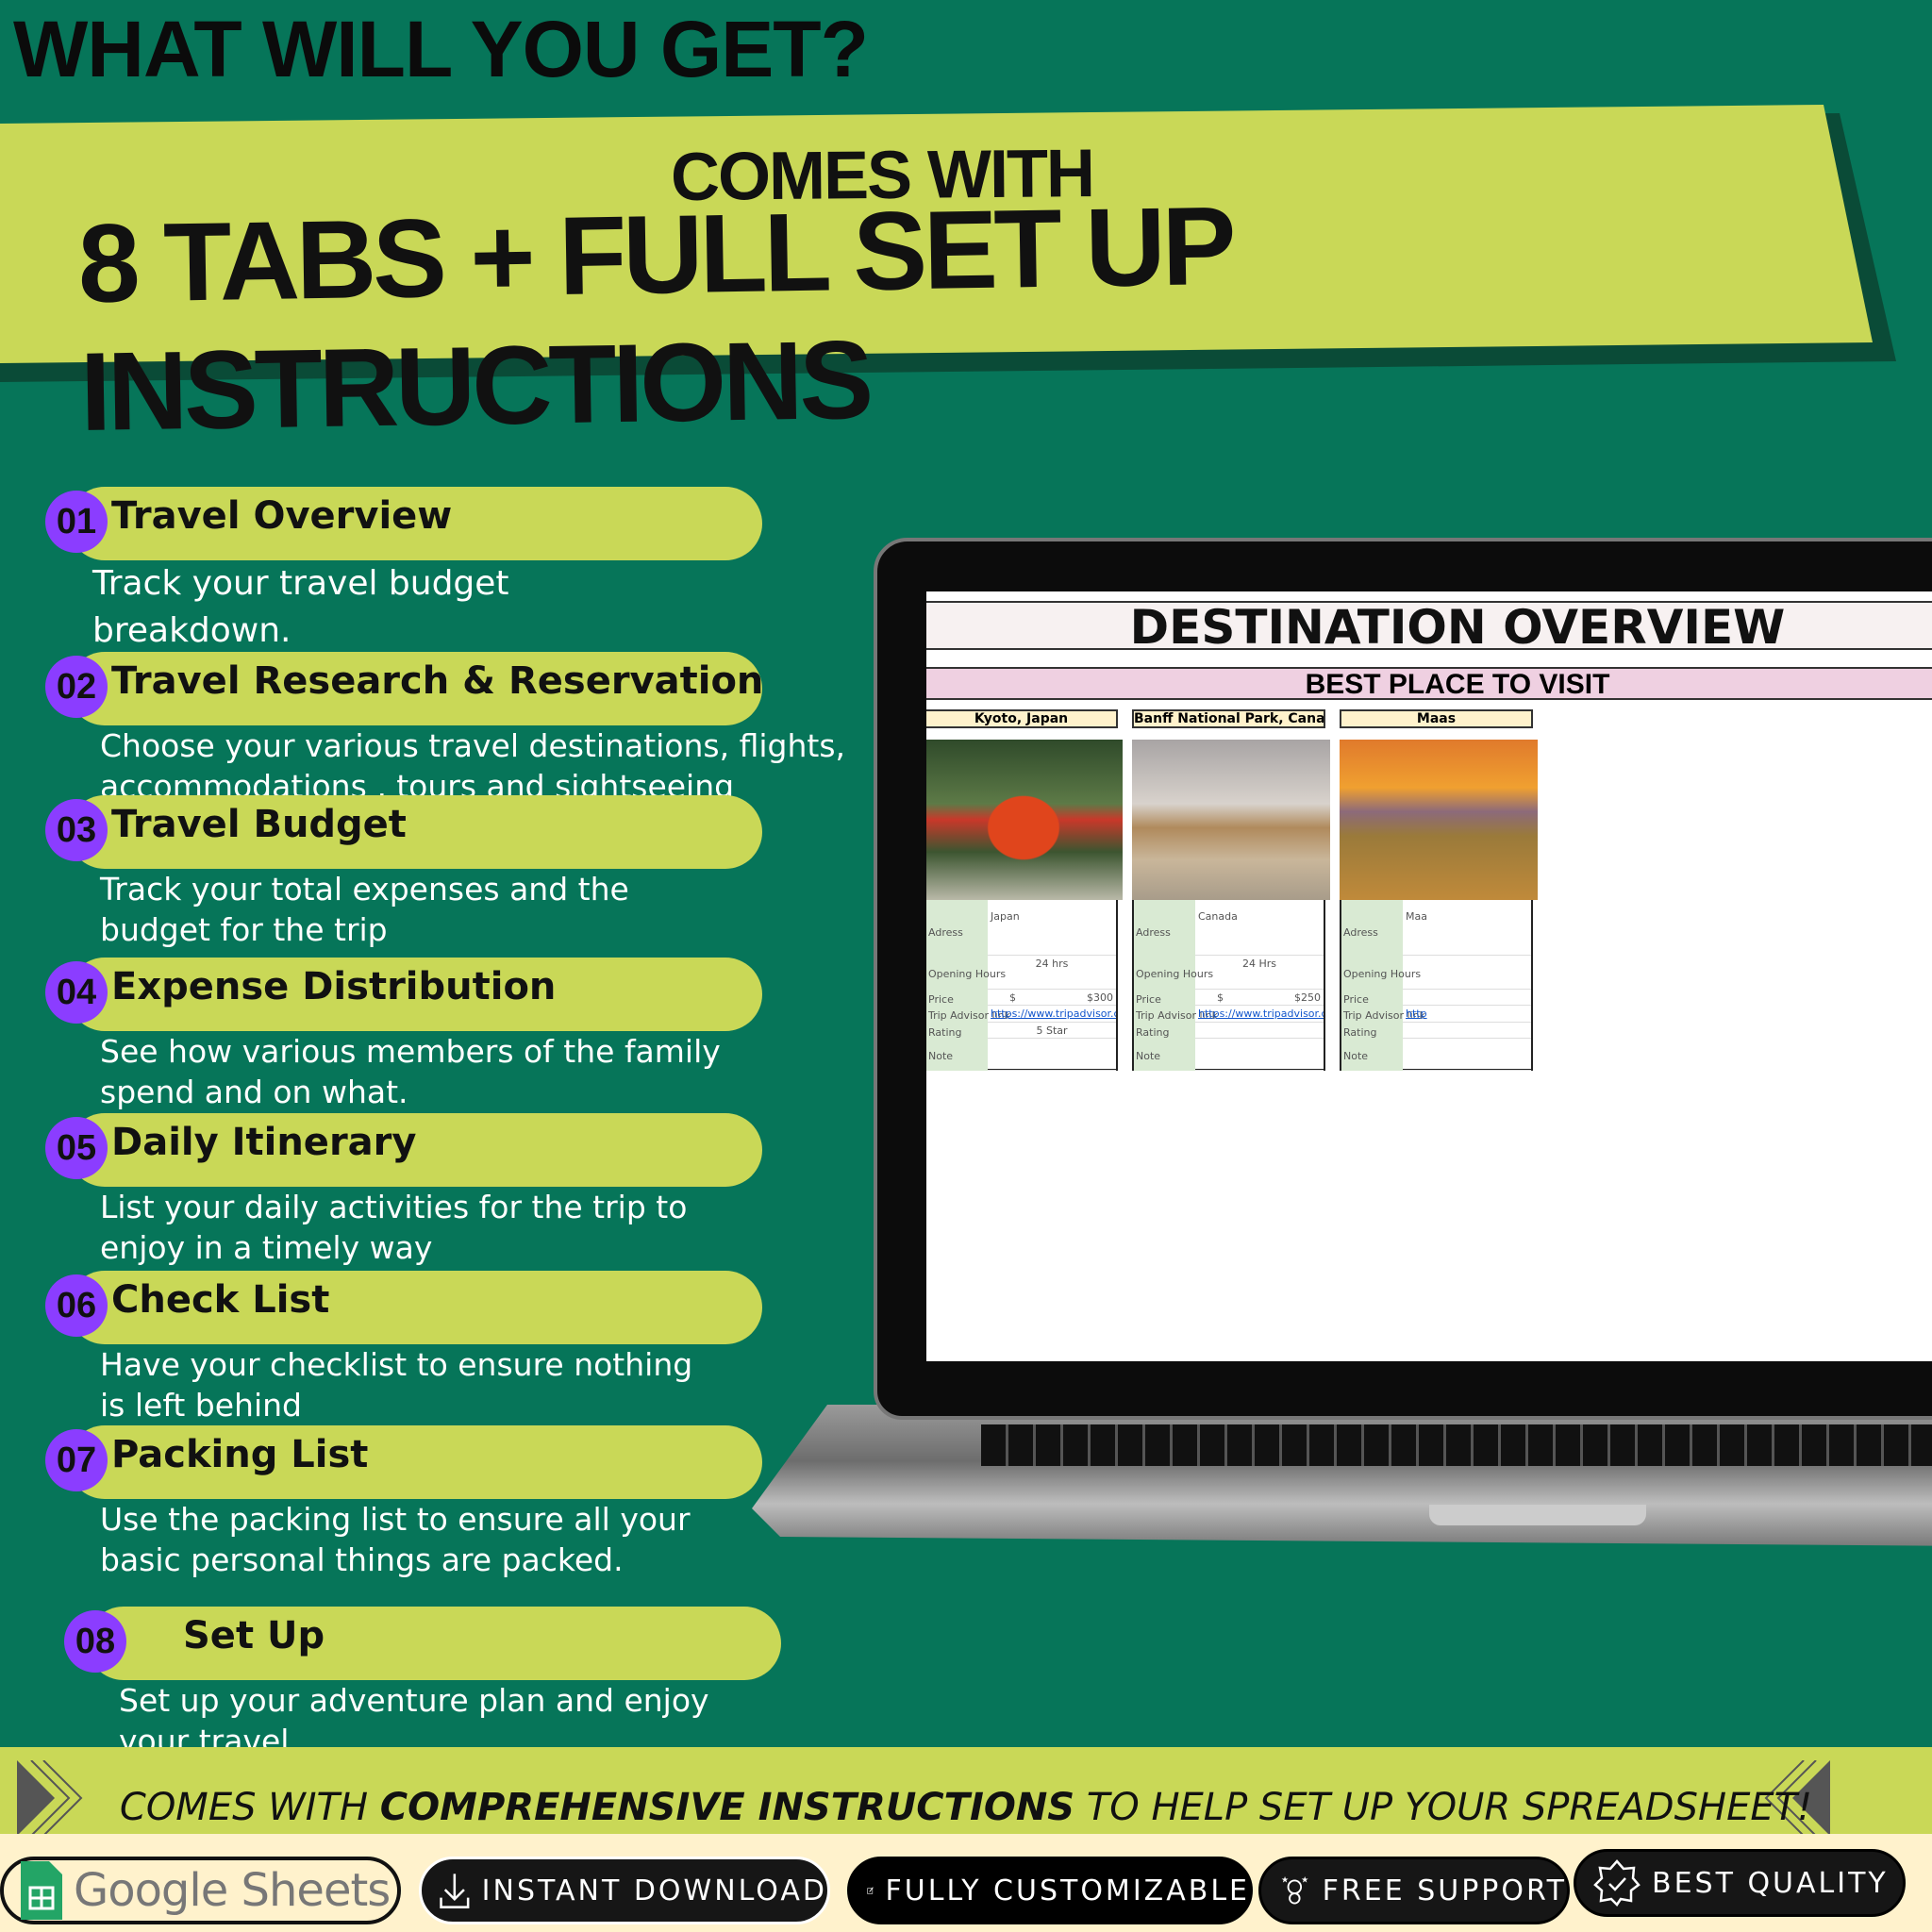 The width and height of the screenshot is (1932, 1932). What do you see at coordinates (1444, 1807) in the screenshot?
I see `band-text-post: TO HELP SET UP YOUR SPREADSHEET!` at bounding box center [1444, 1807].